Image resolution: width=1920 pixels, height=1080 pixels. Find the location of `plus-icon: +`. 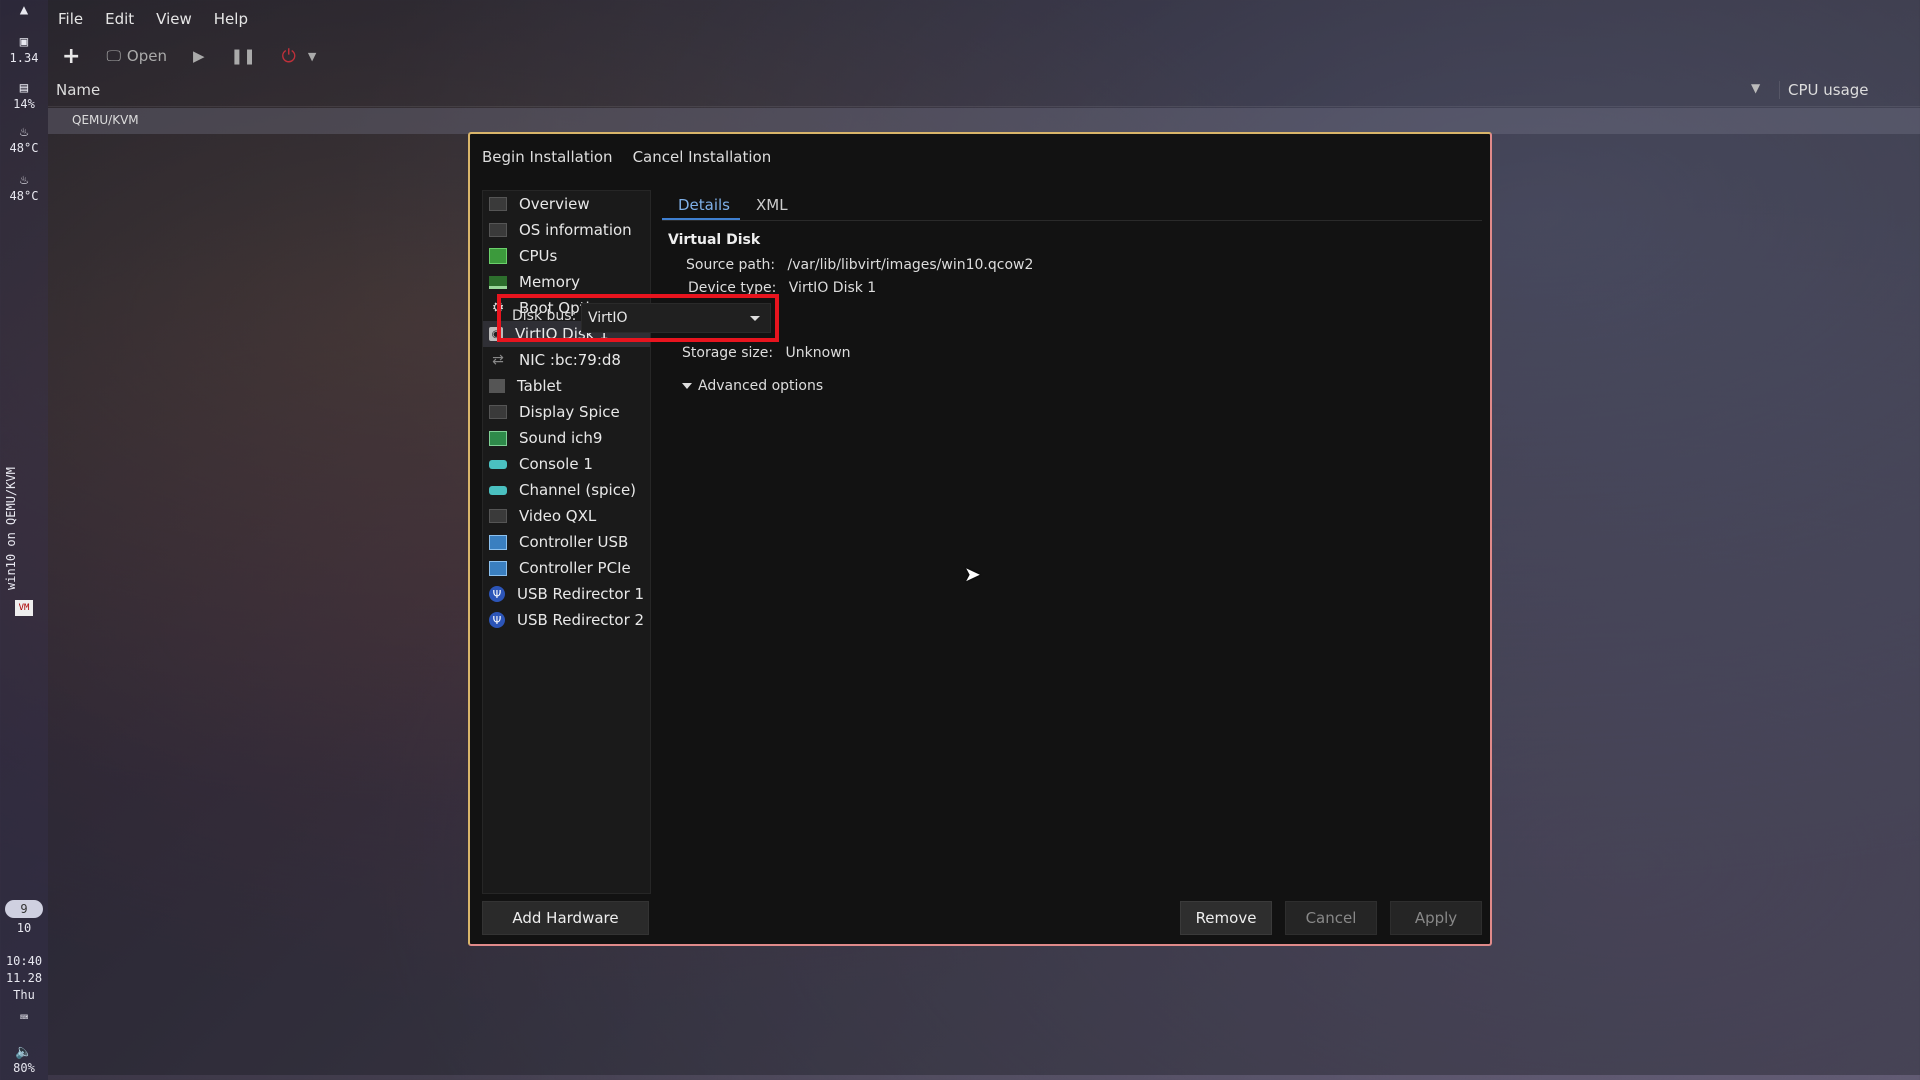

plus-icon: + is located at coordinates (71, 56).